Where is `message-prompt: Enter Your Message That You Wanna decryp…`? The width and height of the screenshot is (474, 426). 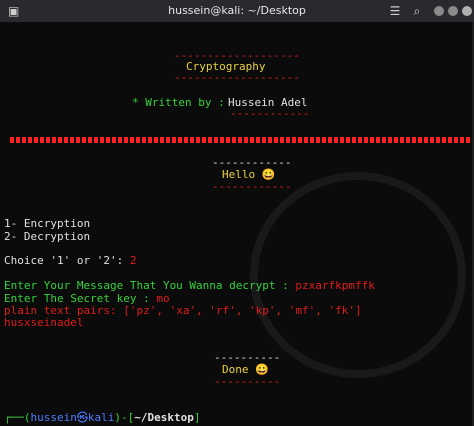
message-prompt: Enter Your Message That You Wanna decryp… is located at coordinates (150, 285).